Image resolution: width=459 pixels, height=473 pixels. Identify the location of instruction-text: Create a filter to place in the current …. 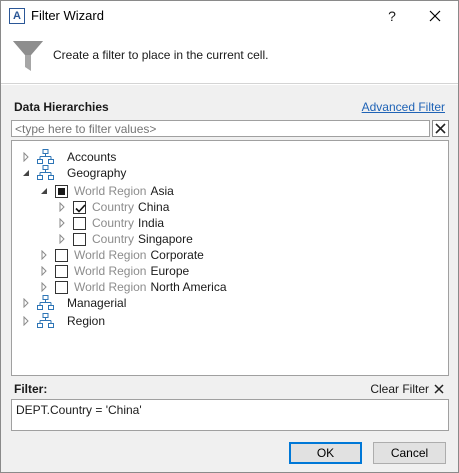
(161, 55).